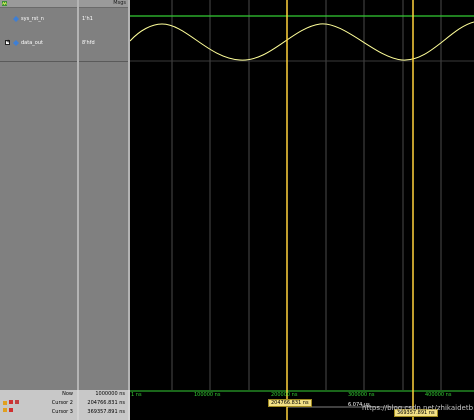 This screenshot has width=474, height=420. What do you see at coordinates (67, 394) in the screenshot?
I see `now-label: Now` at bounding box center [67, 394].